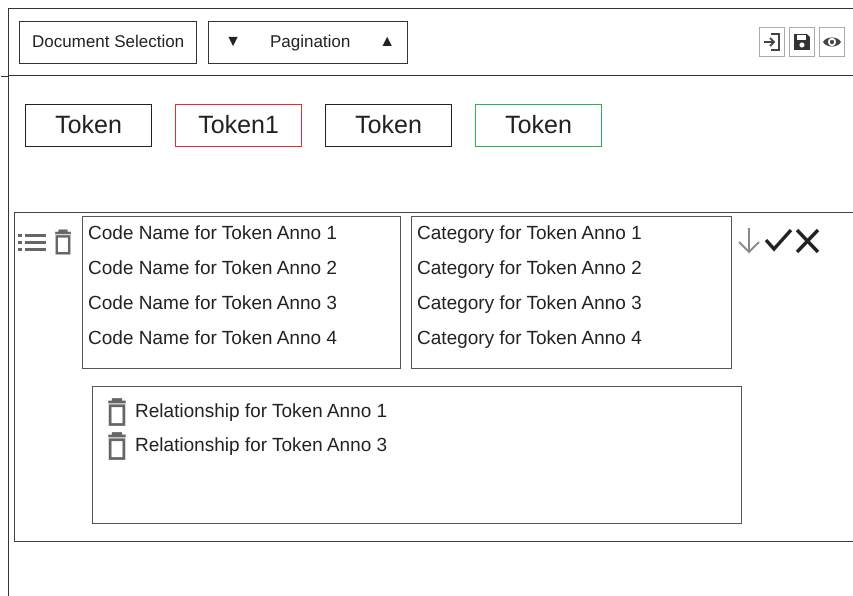 This screenshot has width=853, height=596. What do you see at coordinates (261, 446) in the screenshot?
I see `relationship-item: Relationship for Token Anno 3` at bounding box center [261, 446].